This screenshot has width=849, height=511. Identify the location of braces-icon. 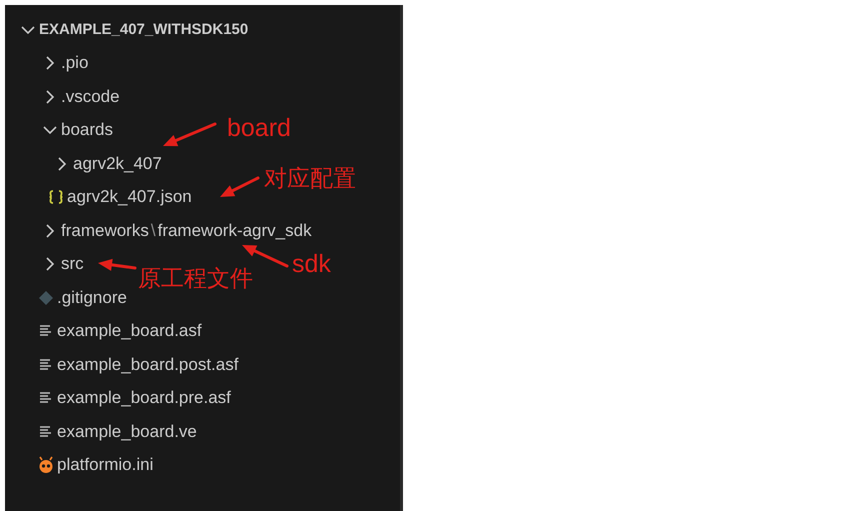
(56, 197).